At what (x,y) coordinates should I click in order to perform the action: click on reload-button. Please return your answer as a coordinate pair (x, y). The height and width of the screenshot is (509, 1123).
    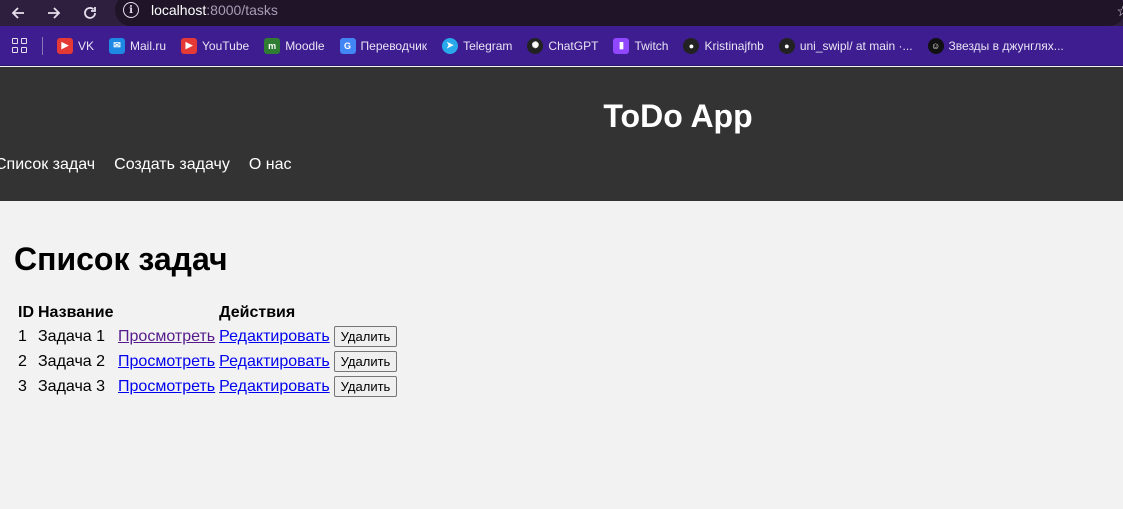
    Looking at the image, I should click on (90, 13).